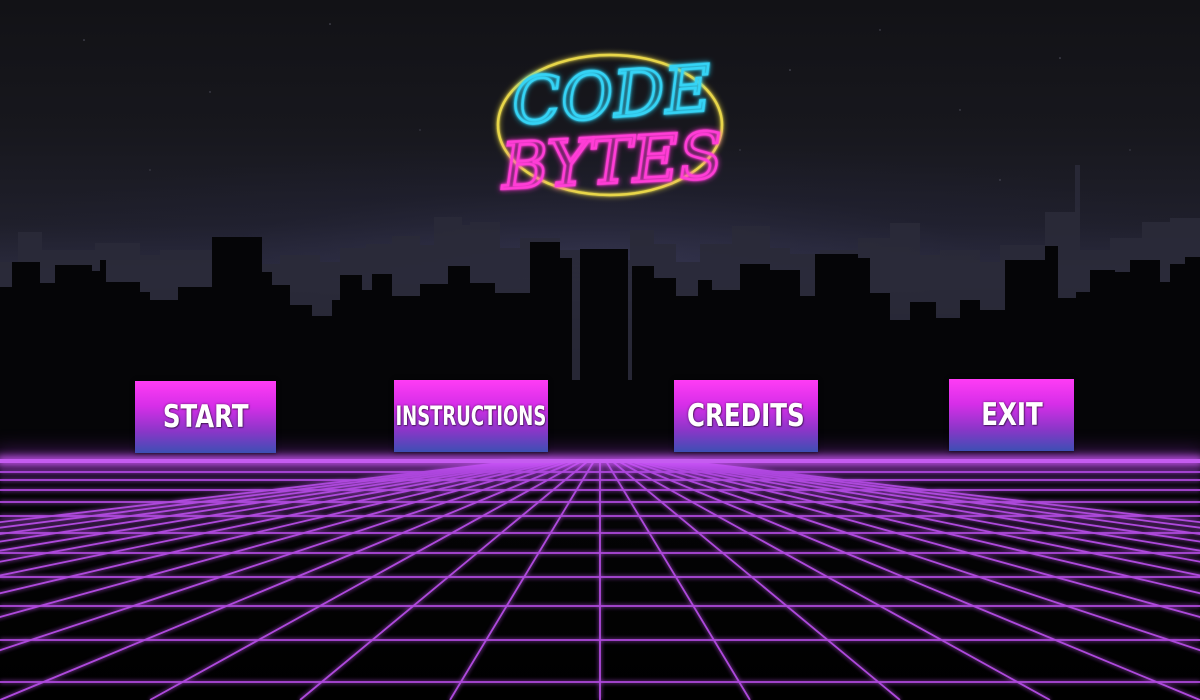  I want to click on instructions-button: INSTRUCTIONS, so click(471, 416).